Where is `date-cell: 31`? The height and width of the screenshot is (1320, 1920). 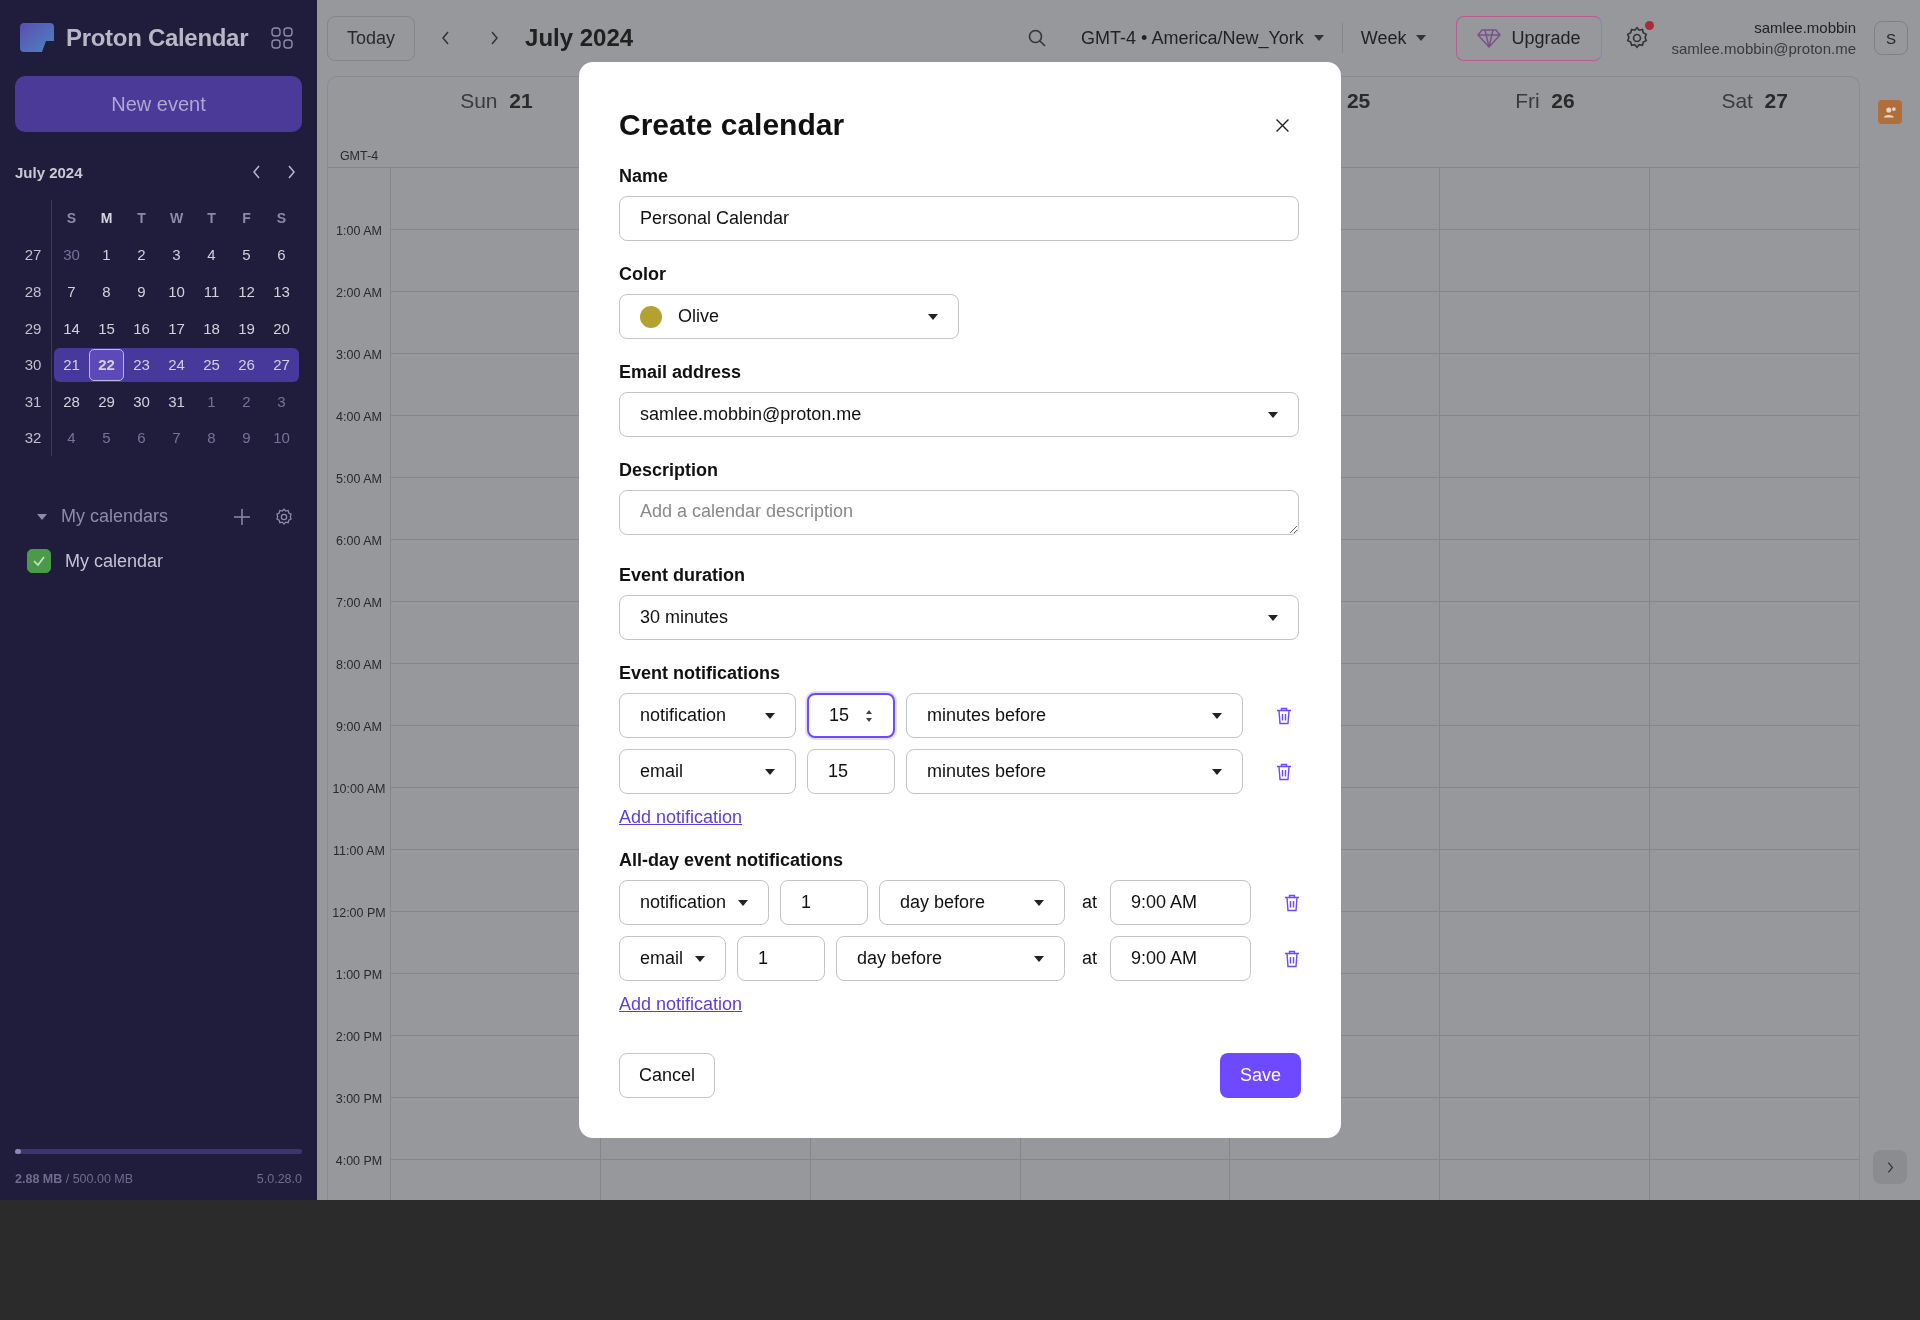 date-cell: 31 is located at coordinates (176, 401).